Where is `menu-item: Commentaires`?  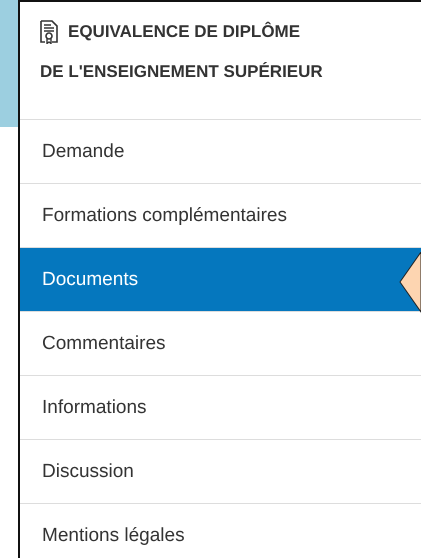
menu-item: Commentaires is located at coordinates (220, 344).